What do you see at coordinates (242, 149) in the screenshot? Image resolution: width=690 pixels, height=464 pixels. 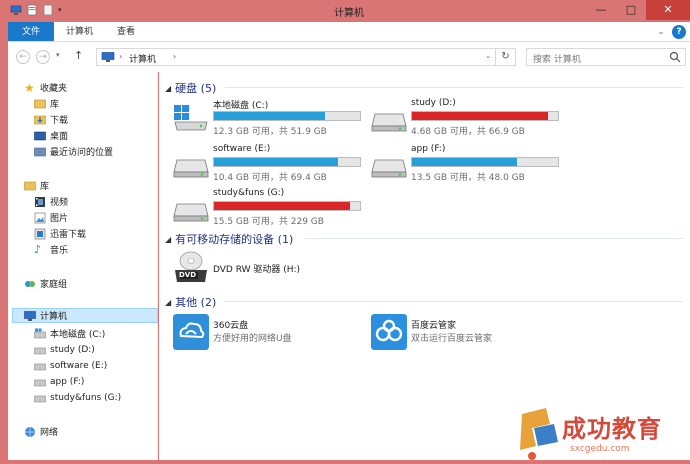 I see `drive-name: software (E:)` at bounding box center [242, 149].